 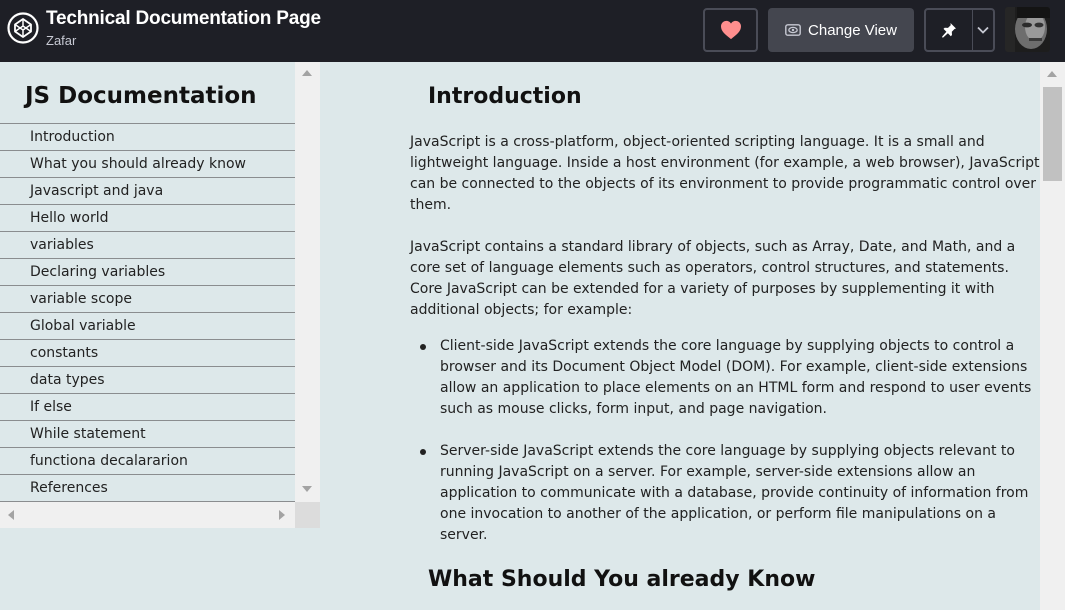 I want to click on pin-button, so click(x=949, y=30).